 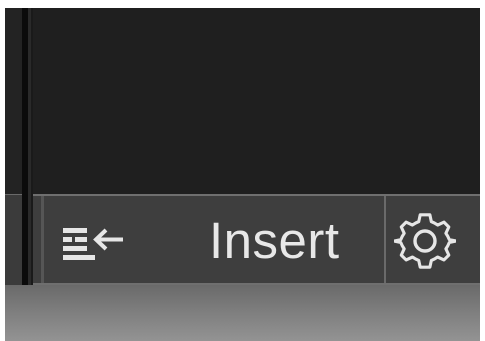 I want to click on input-mode-label: Insert, so click(x=294, y=241).